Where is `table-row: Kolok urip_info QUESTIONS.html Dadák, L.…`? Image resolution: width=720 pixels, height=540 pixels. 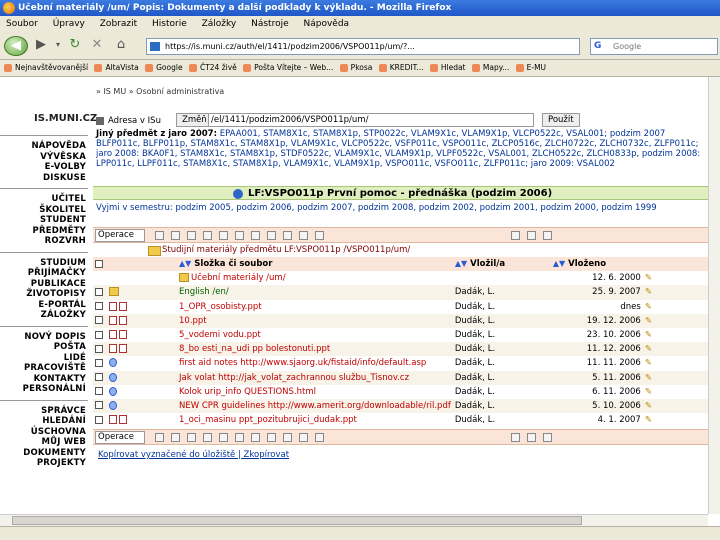 table-row: Kolok urip_info QUESTIONS.html Dadák, L.… is located at coordinates (400, 391).